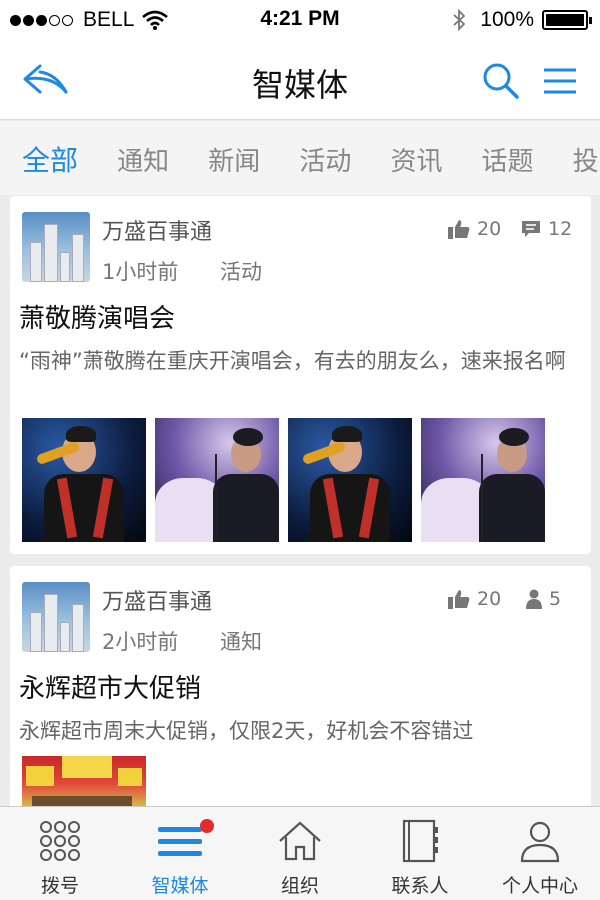 The height and width of the screenshot is (900, 600). What do you see at coordinates (540, 842) in the screenshot?
I see `user-icon` at bounding box center [540, 842].